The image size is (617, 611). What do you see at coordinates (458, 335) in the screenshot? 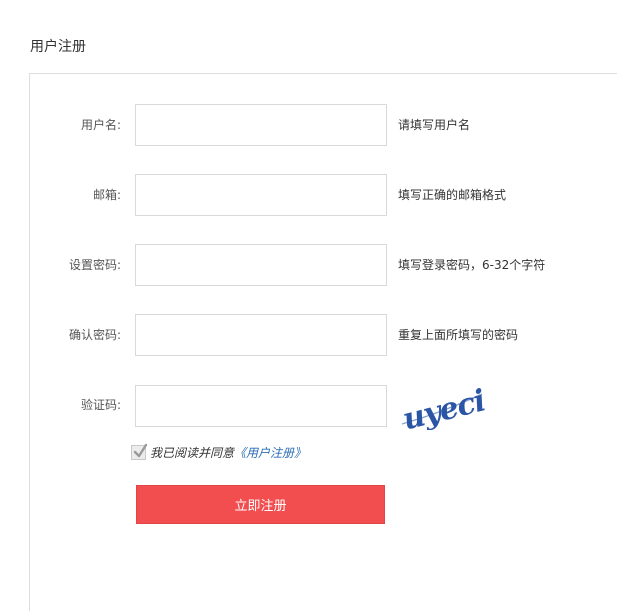
I see `confirm-password-hint: 重复上面所填写的密码` at bounding box center [458, 335].